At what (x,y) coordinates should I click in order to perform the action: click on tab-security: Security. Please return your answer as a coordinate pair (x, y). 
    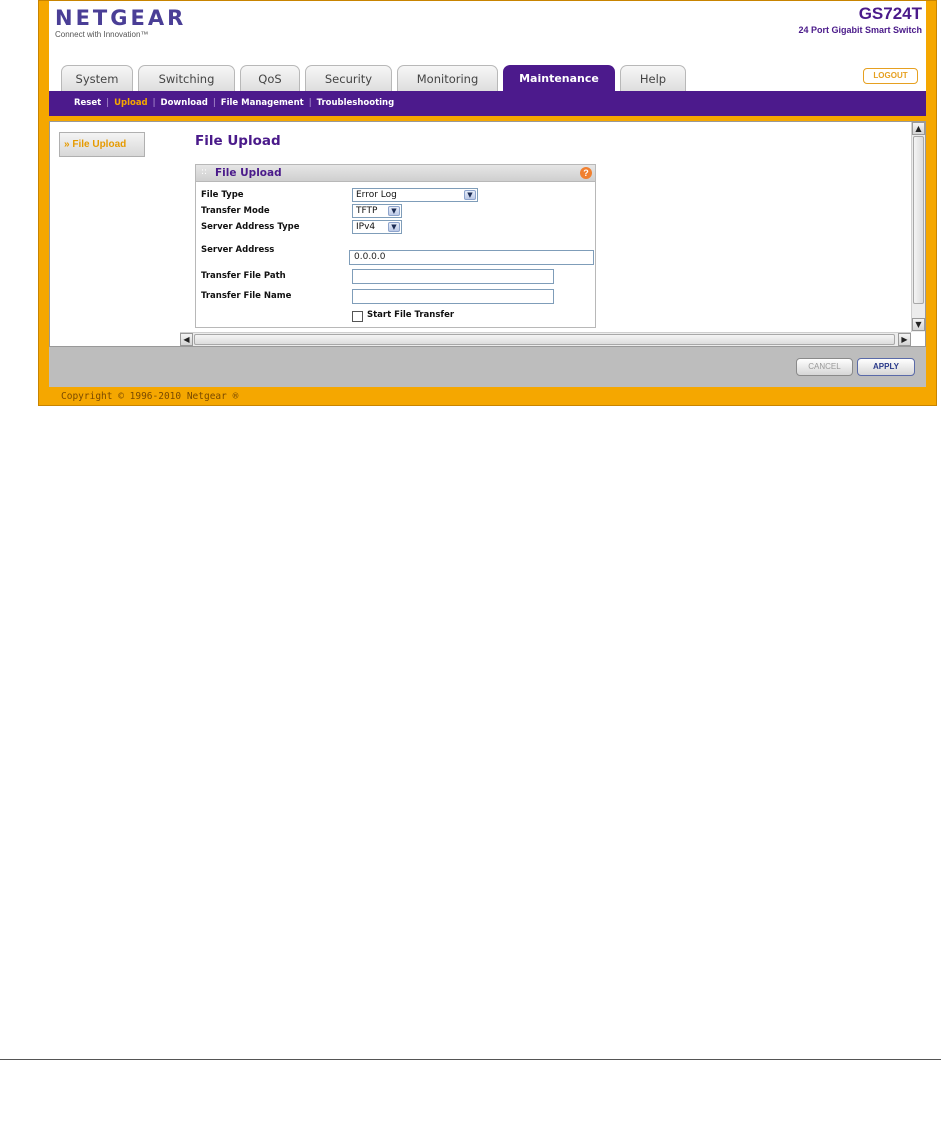
    Looking at the image, I should click on (348, 78).